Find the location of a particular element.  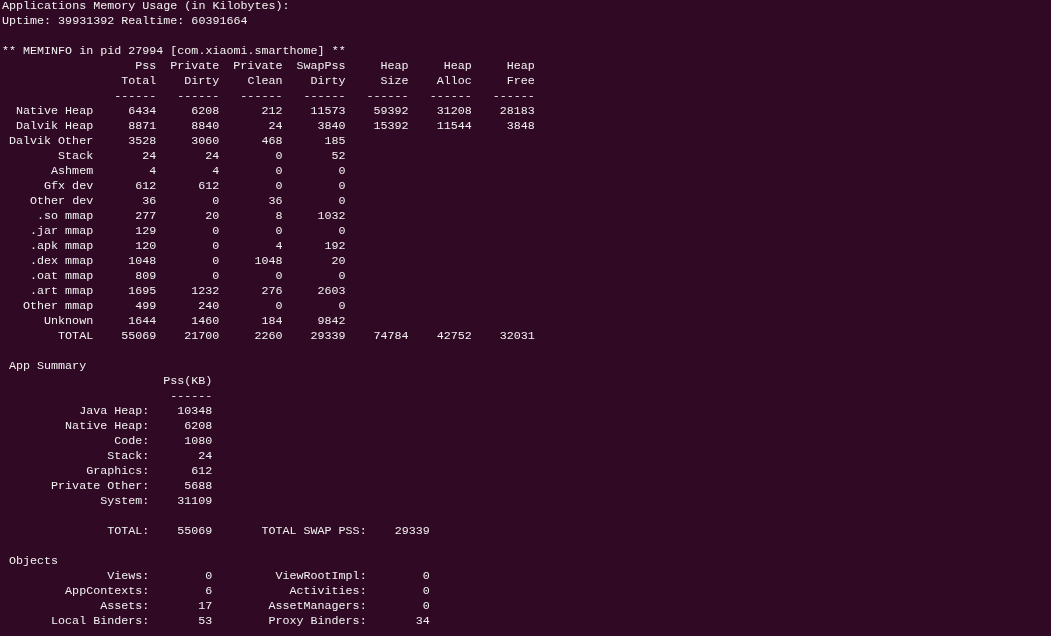

table-cell-text: 3528 is located at coordinates (142, 141).